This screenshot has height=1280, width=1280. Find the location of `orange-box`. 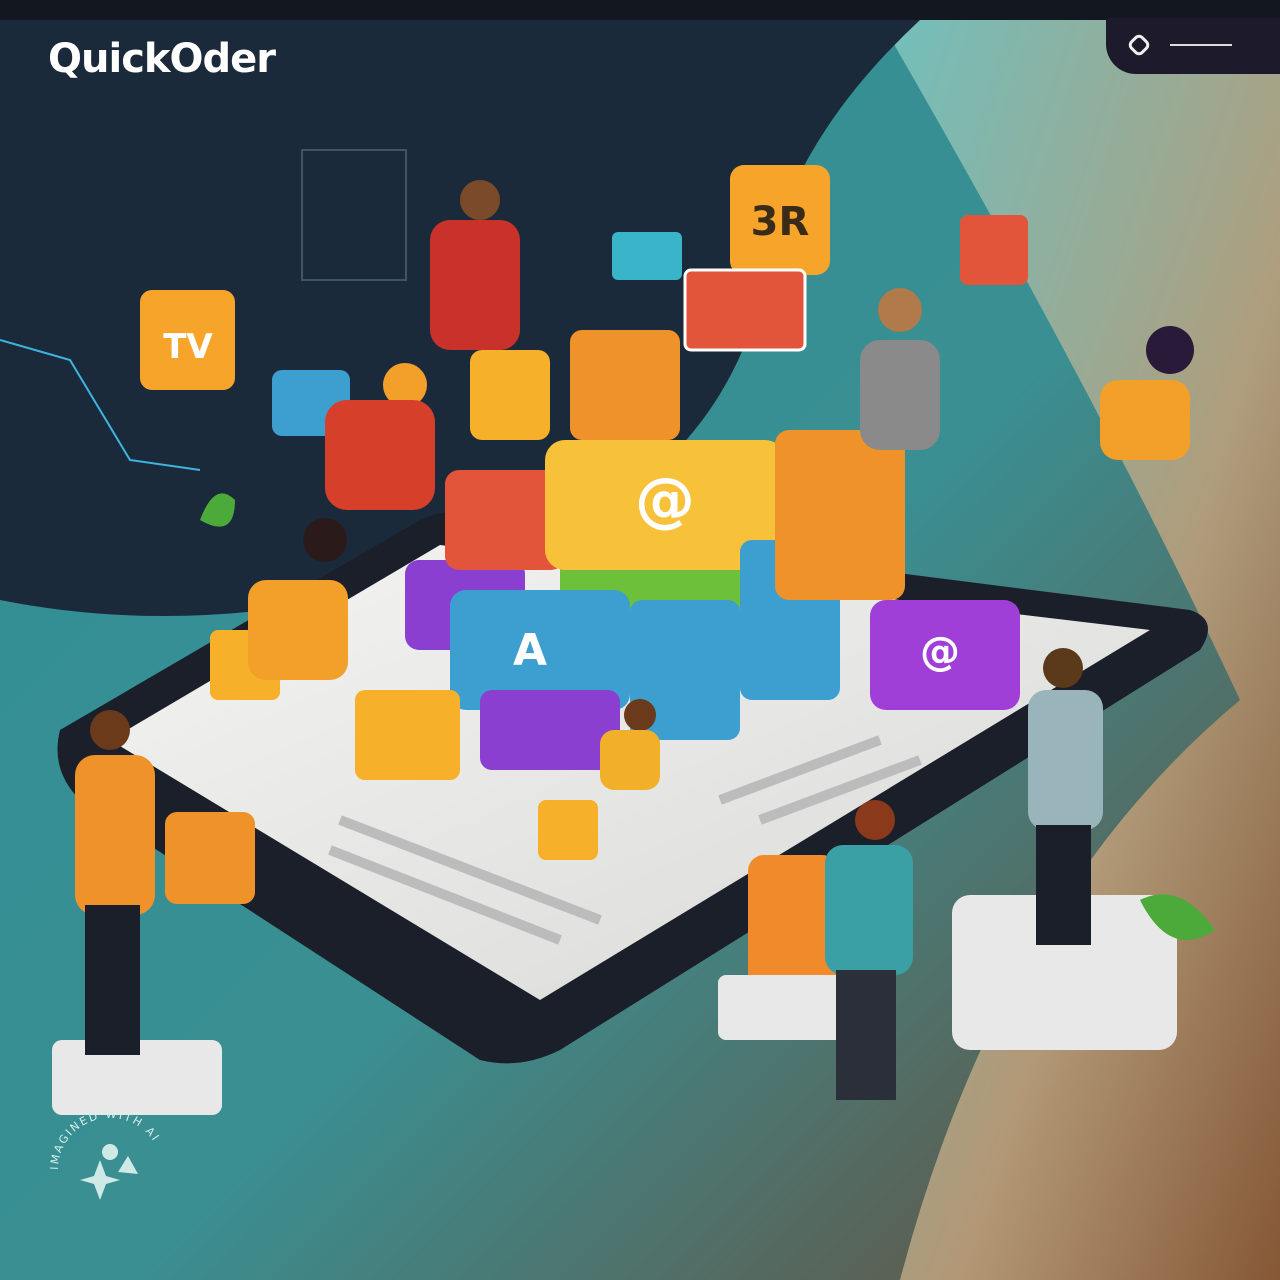

orange-box is located at coordinates (210, 858).